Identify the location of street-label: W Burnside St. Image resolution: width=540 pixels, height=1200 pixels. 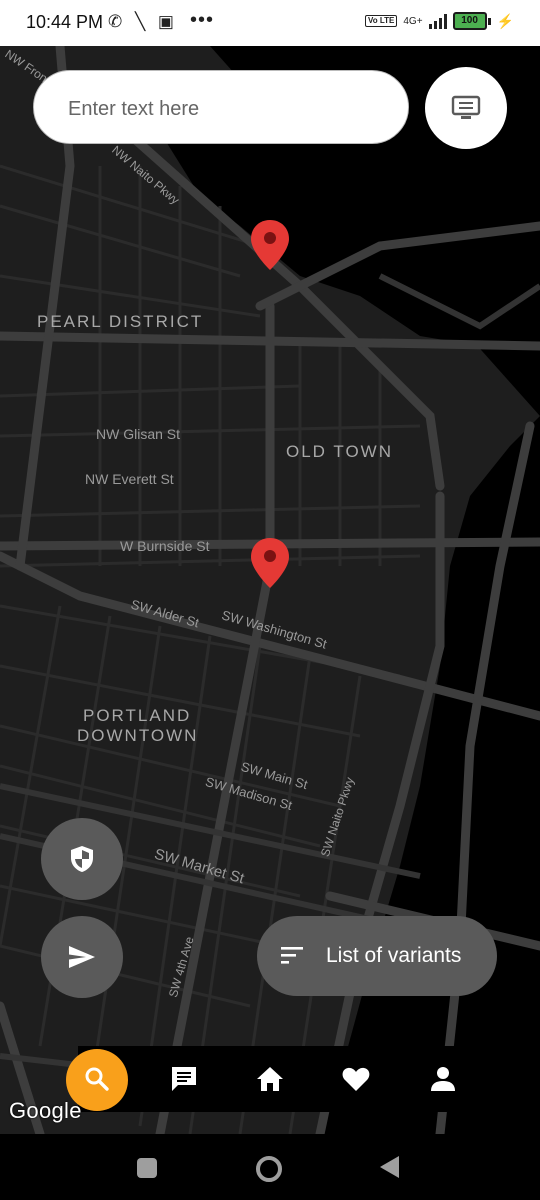
(165, 546).